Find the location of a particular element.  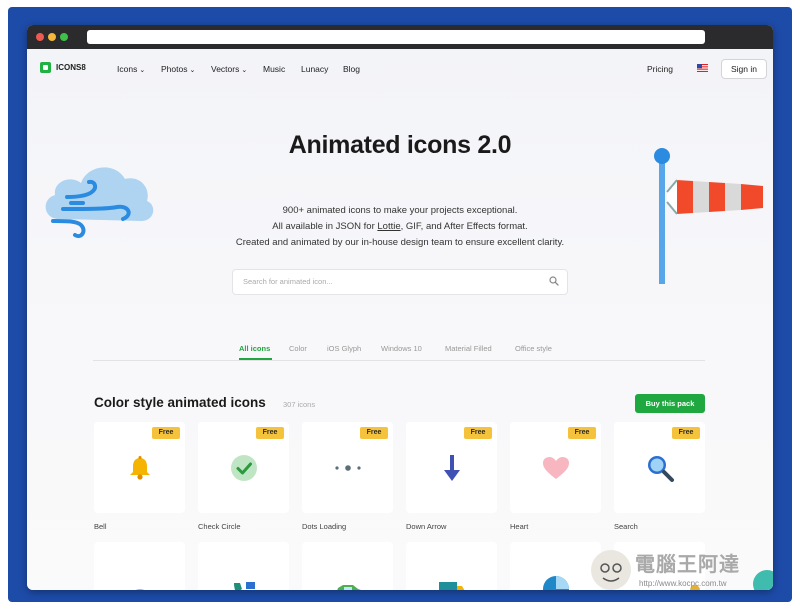

icon-card-label: Search is located at coordinates (626, 526).